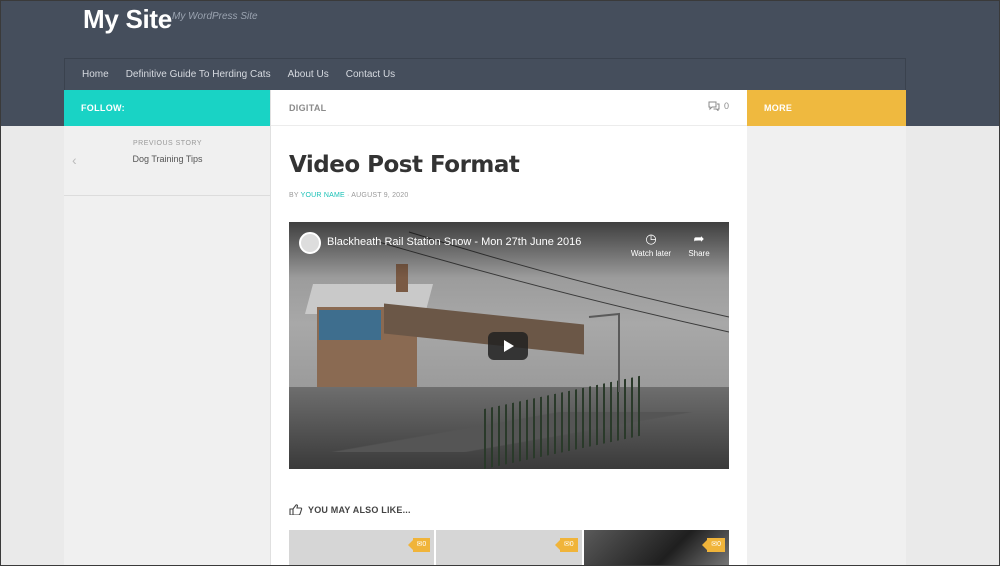 The width and height of the screenshot is (1000, 566). I want to click on site-tagline: My WordPress Site, so click(215, 16).